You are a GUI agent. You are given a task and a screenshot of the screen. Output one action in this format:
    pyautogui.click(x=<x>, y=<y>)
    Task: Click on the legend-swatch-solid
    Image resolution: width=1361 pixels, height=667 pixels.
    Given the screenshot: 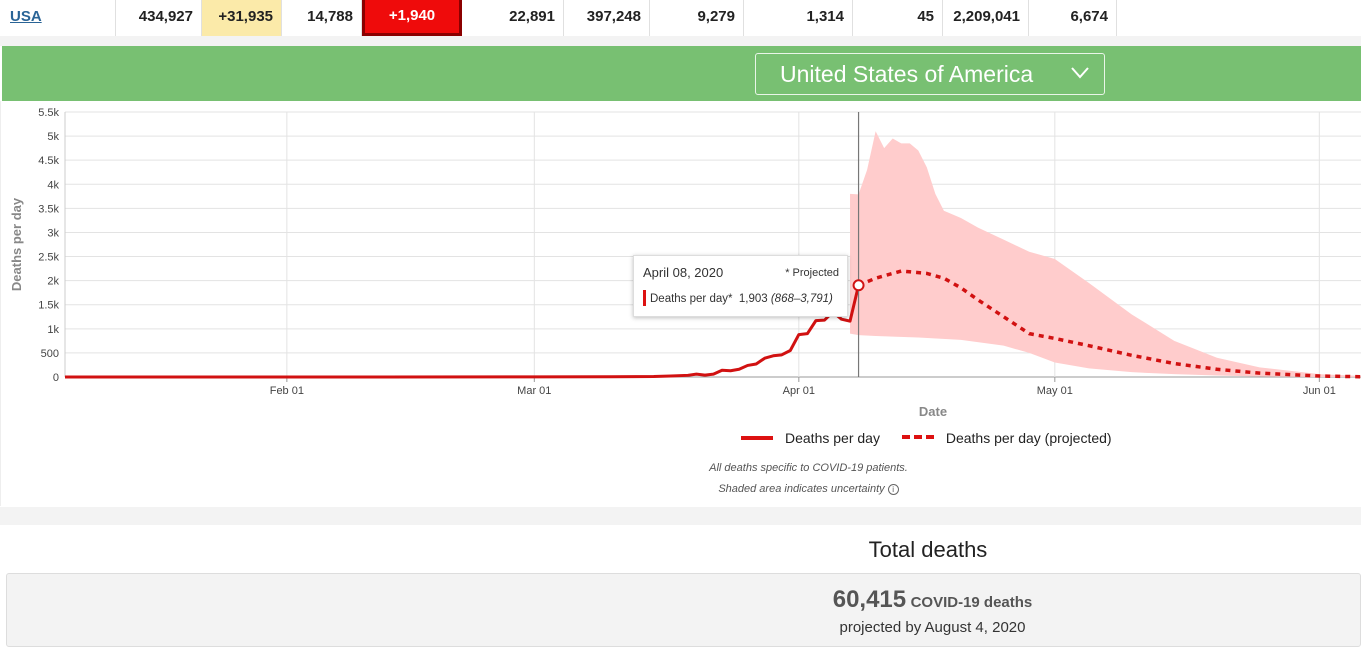 What is the action you would take?
    pyautogui.click(x=757, y=438)
    